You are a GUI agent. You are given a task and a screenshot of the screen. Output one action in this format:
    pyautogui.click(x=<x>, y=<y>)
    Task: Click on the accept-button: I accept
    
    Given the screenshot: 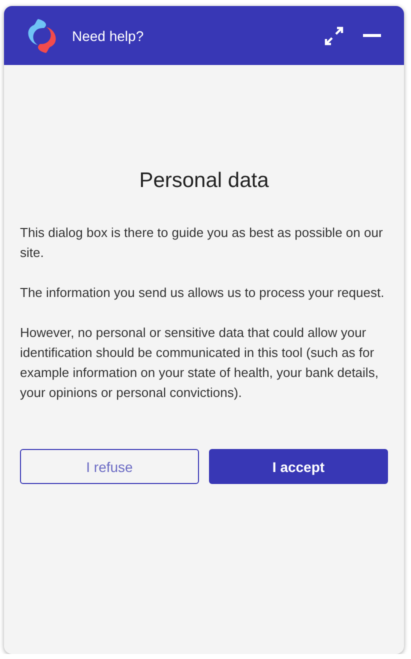 What is the action you would take?
    pyautogui.click(x=298, y=466)
    